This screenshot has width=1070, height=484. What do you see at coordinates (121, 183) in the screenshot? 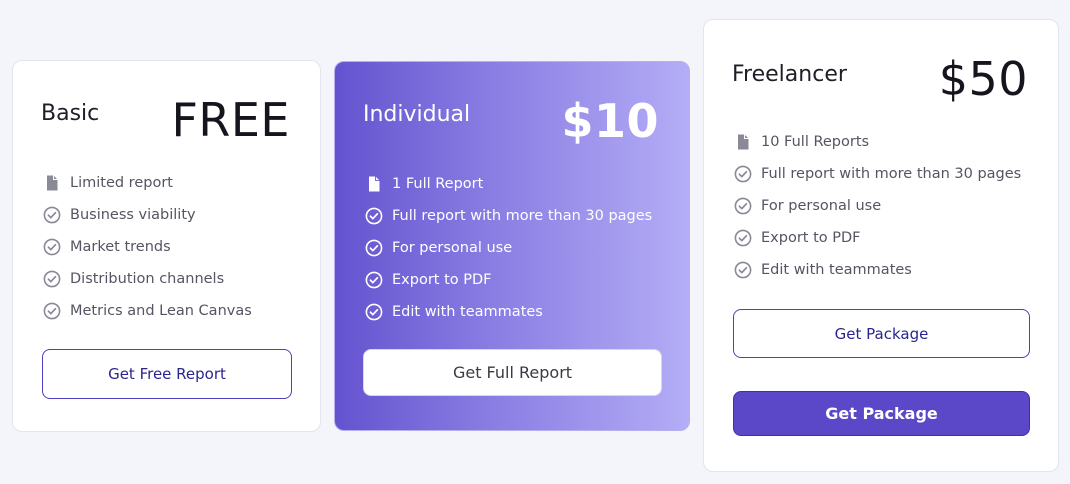
I see `feature-label: Limited report` at bounding box center [121, 183].